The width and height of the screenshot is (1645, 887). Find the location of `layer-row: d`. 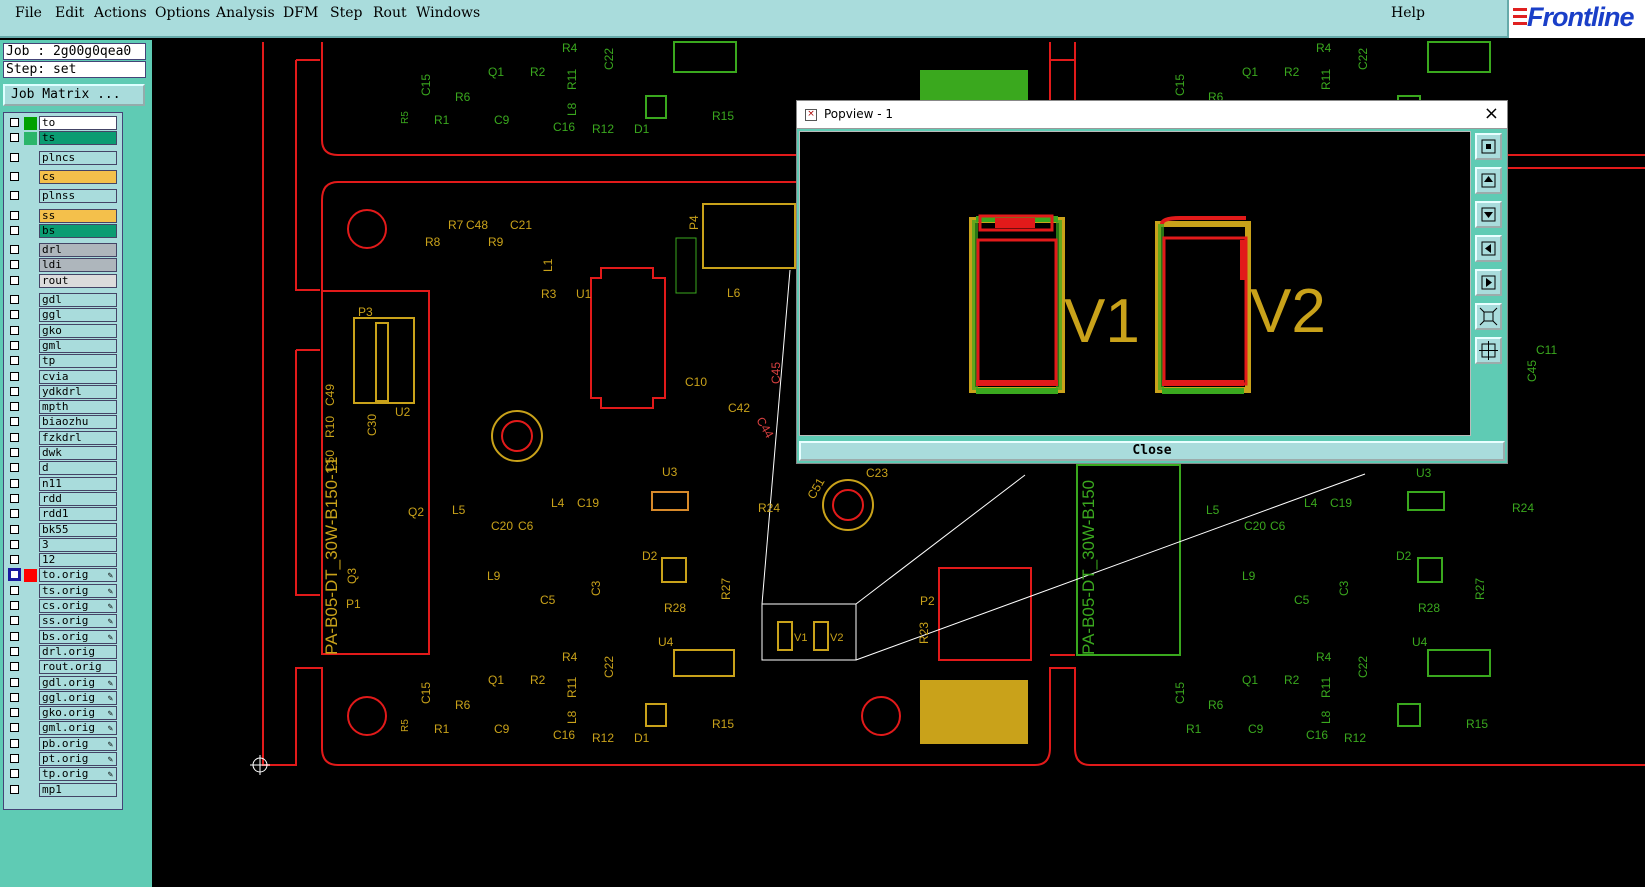

layer-row: d is located at coordinates (63, 468).